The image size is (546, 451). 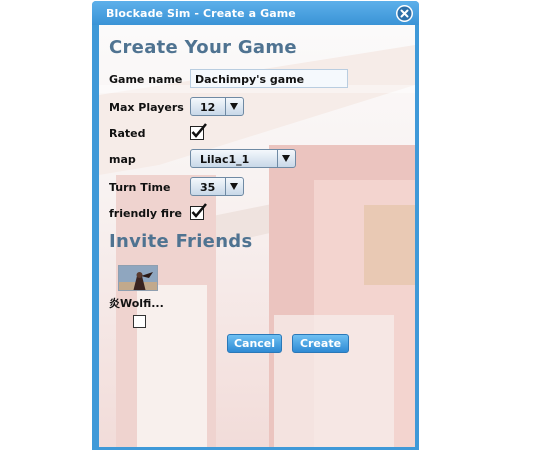 I want to click on max-players-label: Max Players, so click(x=146, y=107).